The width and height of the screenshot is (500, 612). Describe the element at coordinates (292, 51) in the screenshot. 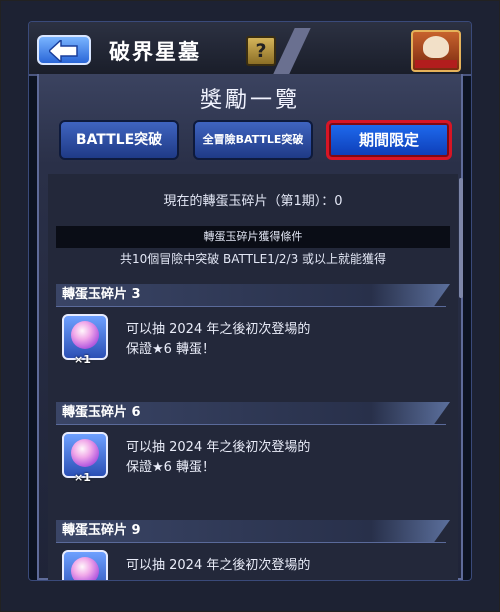

I see `header-divider` at that location.